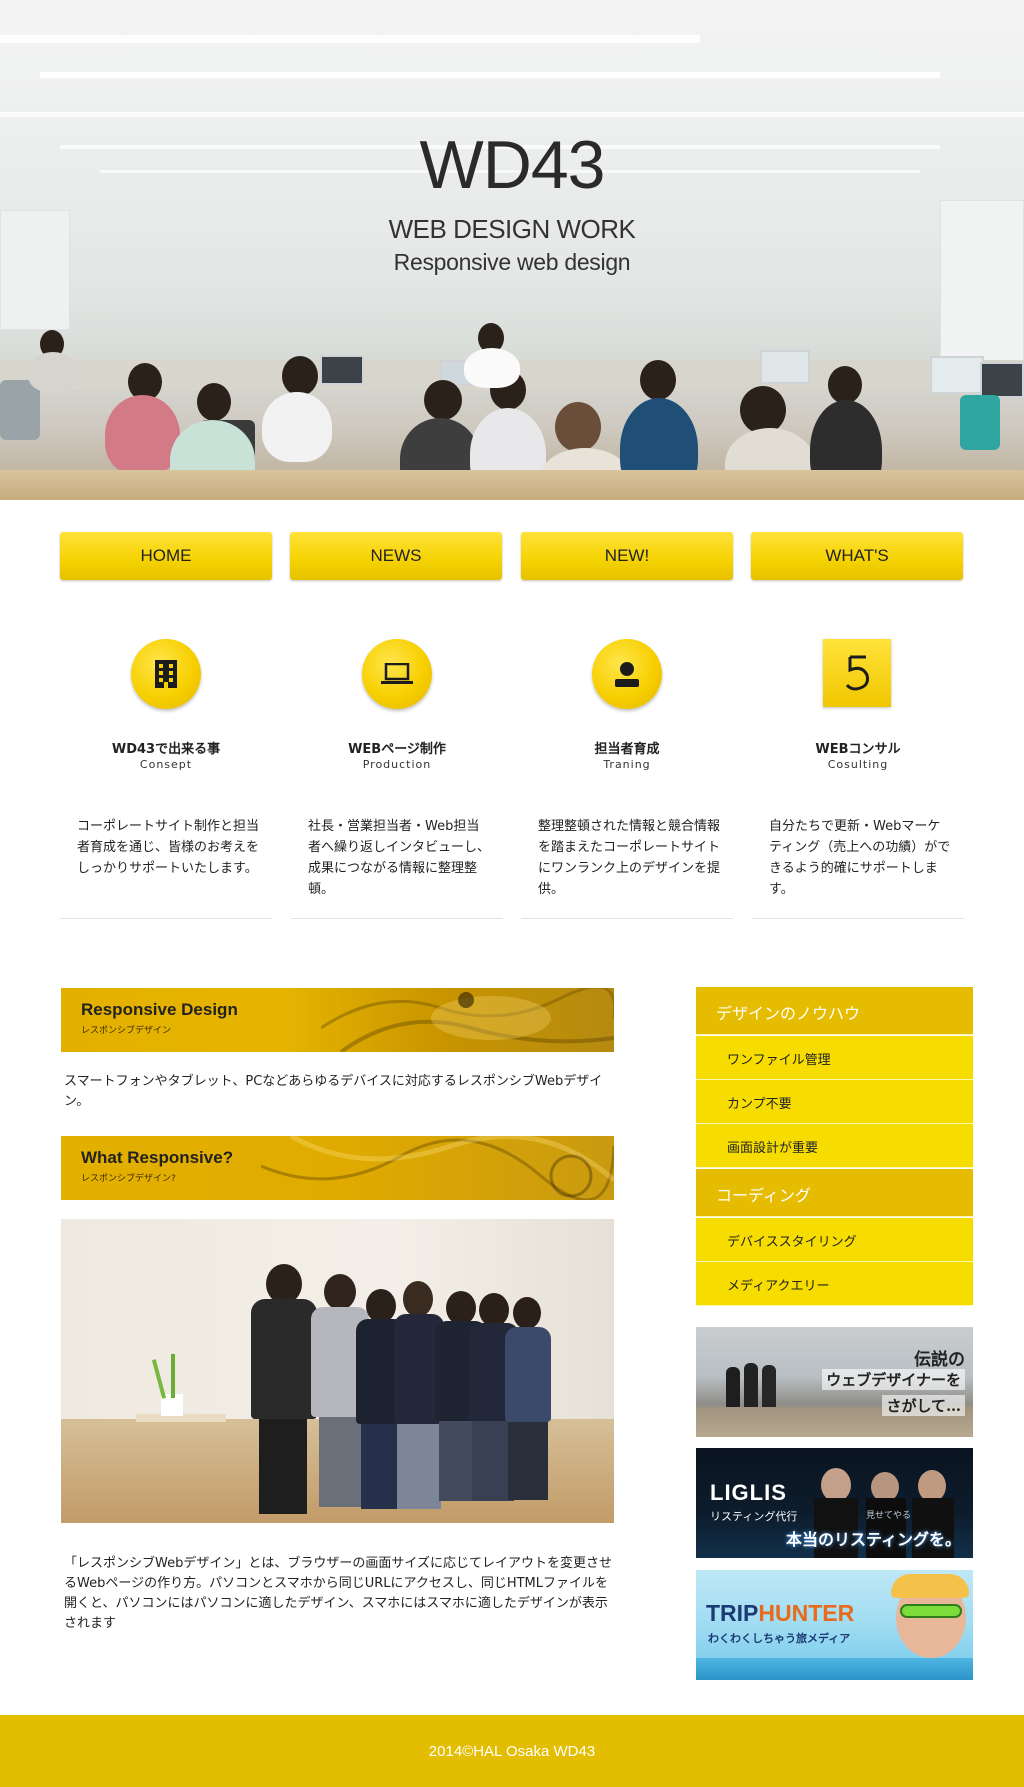 Image resolution: width=1024 pixels, height=1787 pixels. What do you see at coordinates (779, 1638) in the screenshot?
I see `ad-tagline: わくわくしちゃう旅メディア` at bounding box center [779, 1638].